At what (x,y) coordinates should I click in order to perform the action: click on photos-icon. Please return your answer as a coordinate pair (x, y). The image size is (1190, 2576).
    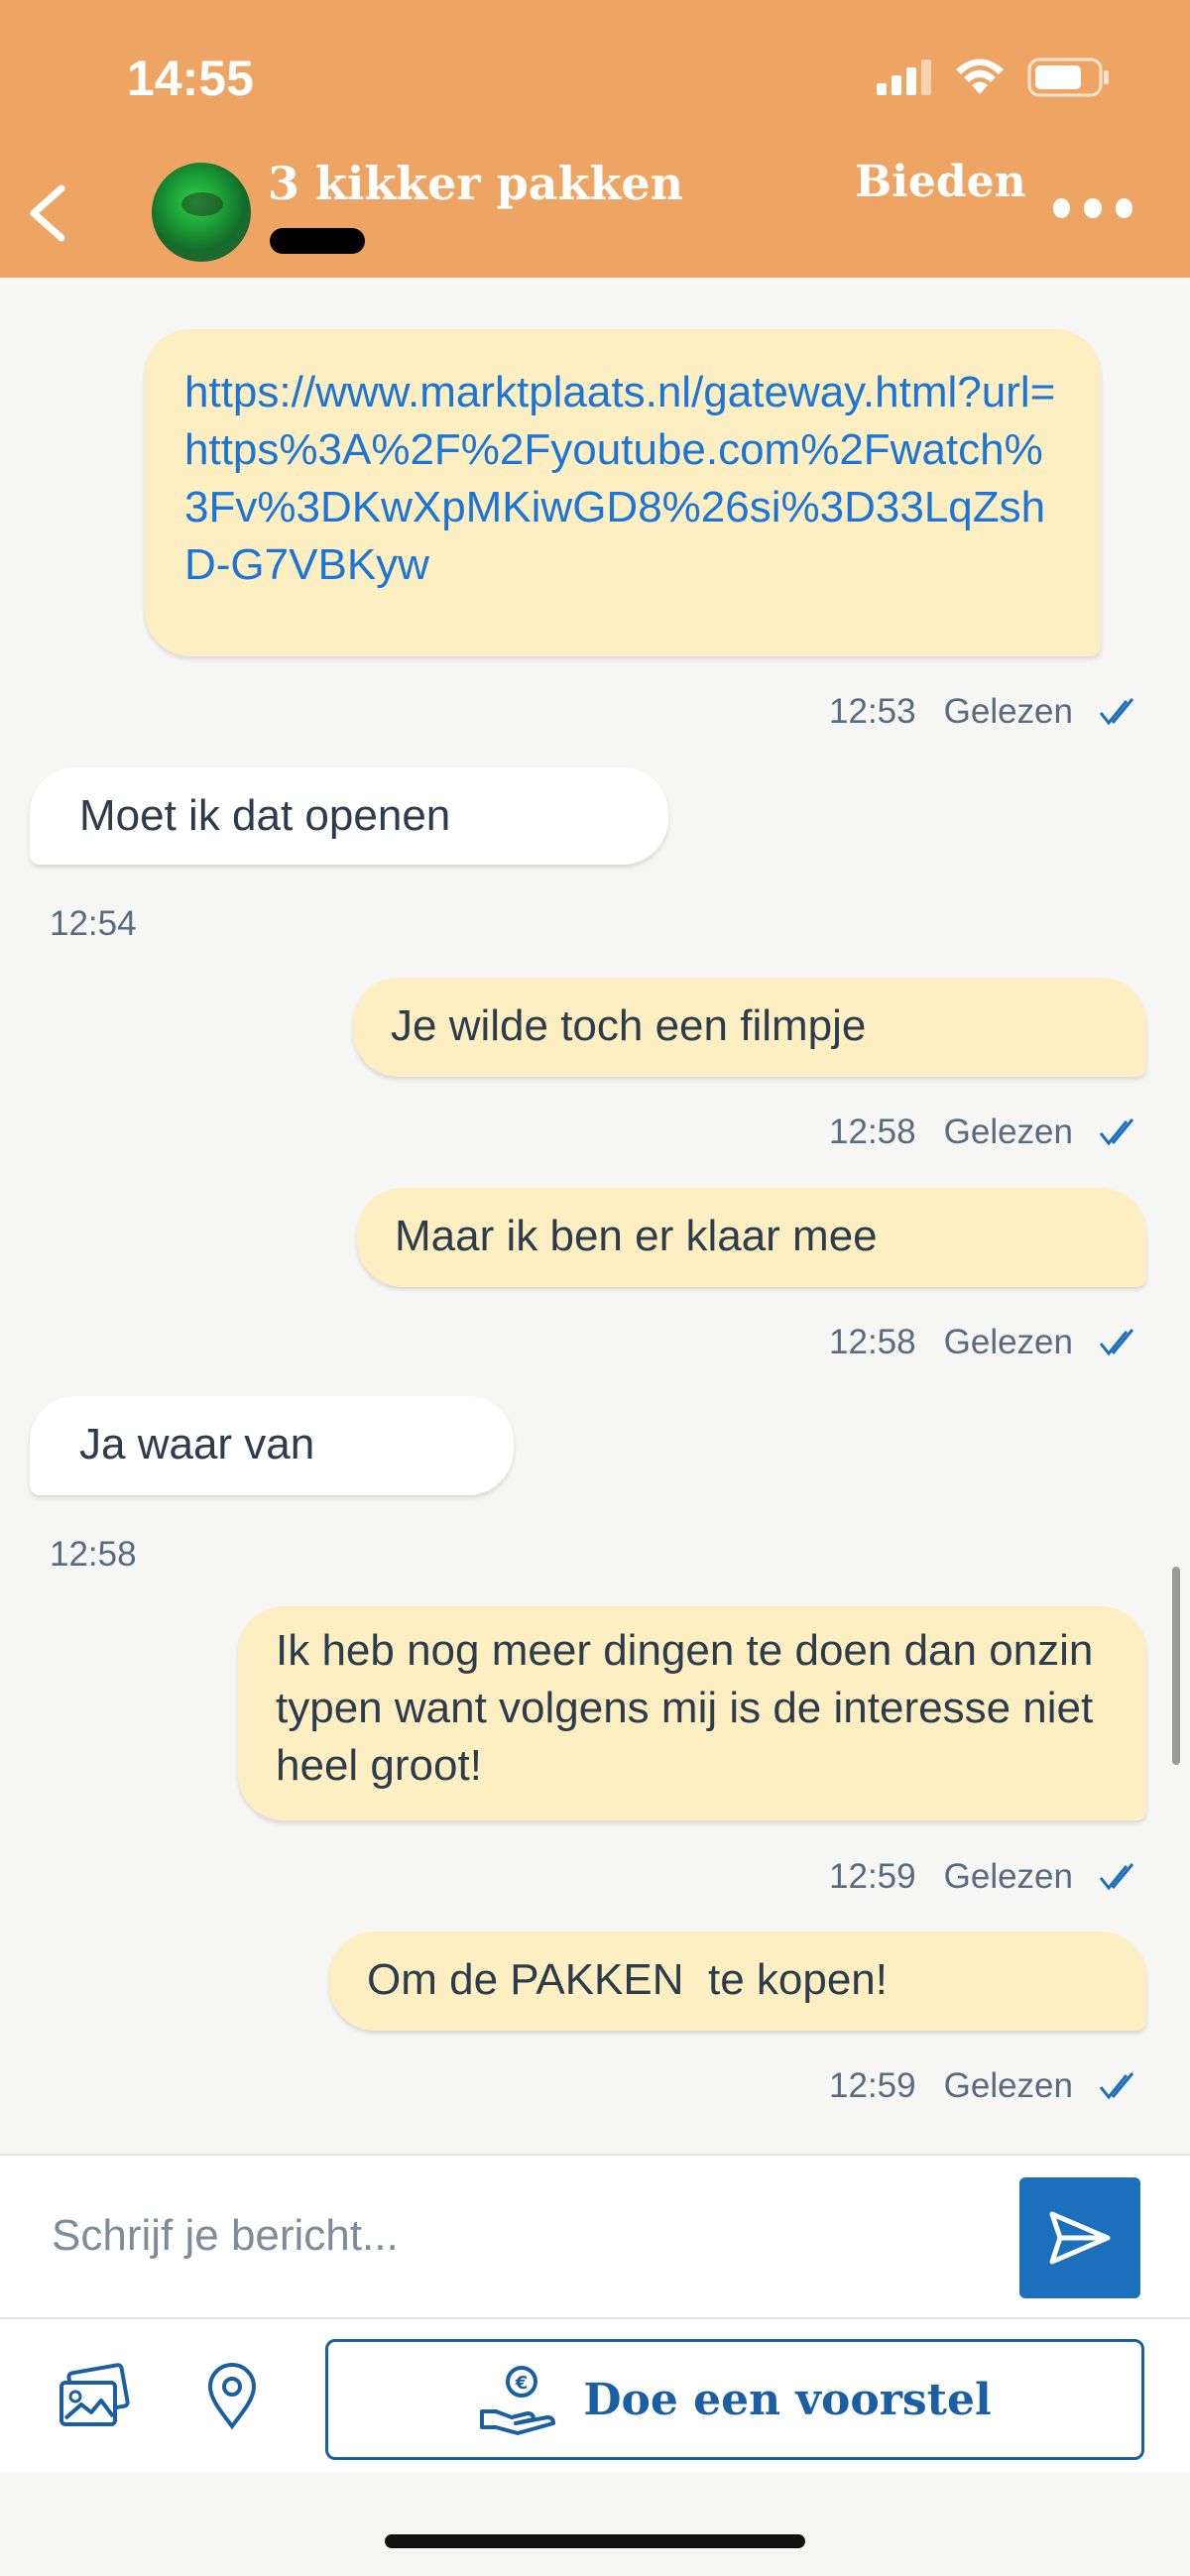
    Looking at the image, I should click on (95, 2395).